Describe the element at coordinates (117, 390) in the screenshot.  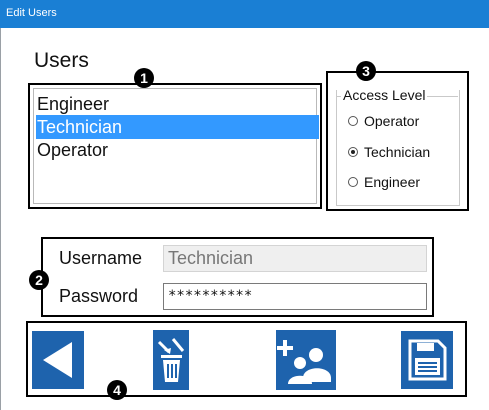
I see `callout-marker-4: 4` at that location.